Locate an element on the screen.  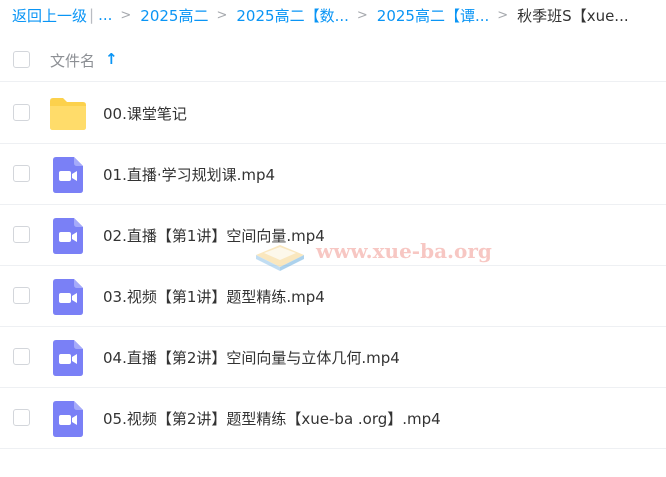
list-item-video: 04.直播【第2讲】空间向量与立体几何.mp4 is located at coordinates (333, 357).